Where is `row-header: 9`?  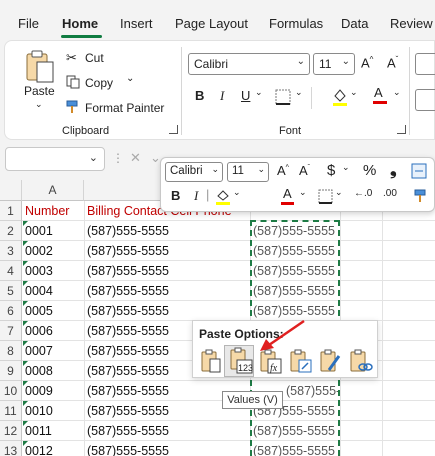 row-header: 9 is located at coordinates (11, 371).